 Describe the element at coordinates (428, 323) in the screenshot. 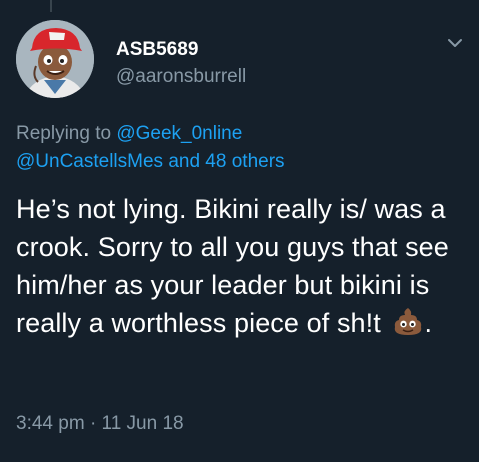

I see `tweet-text-suffix: .` at that location.